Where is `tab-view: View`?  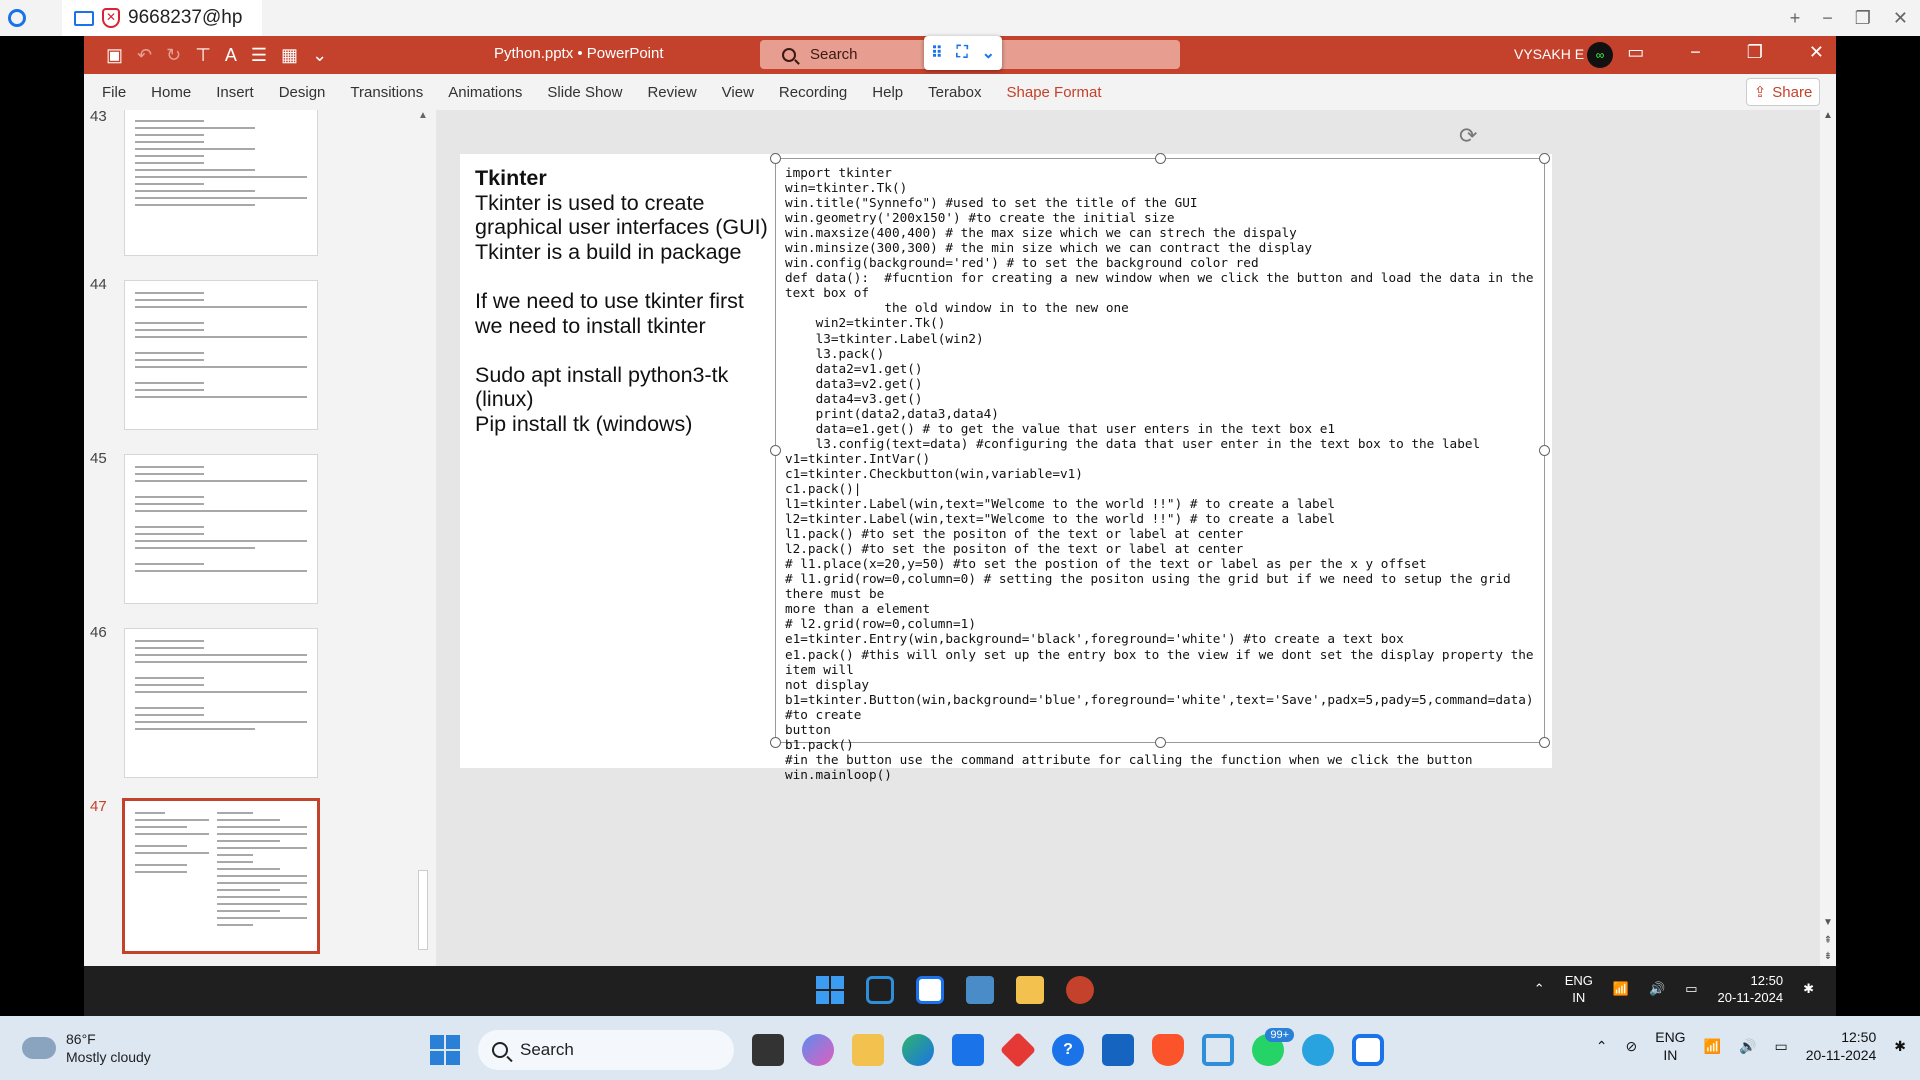 tab-view: View is located at coordinates (738, 92).